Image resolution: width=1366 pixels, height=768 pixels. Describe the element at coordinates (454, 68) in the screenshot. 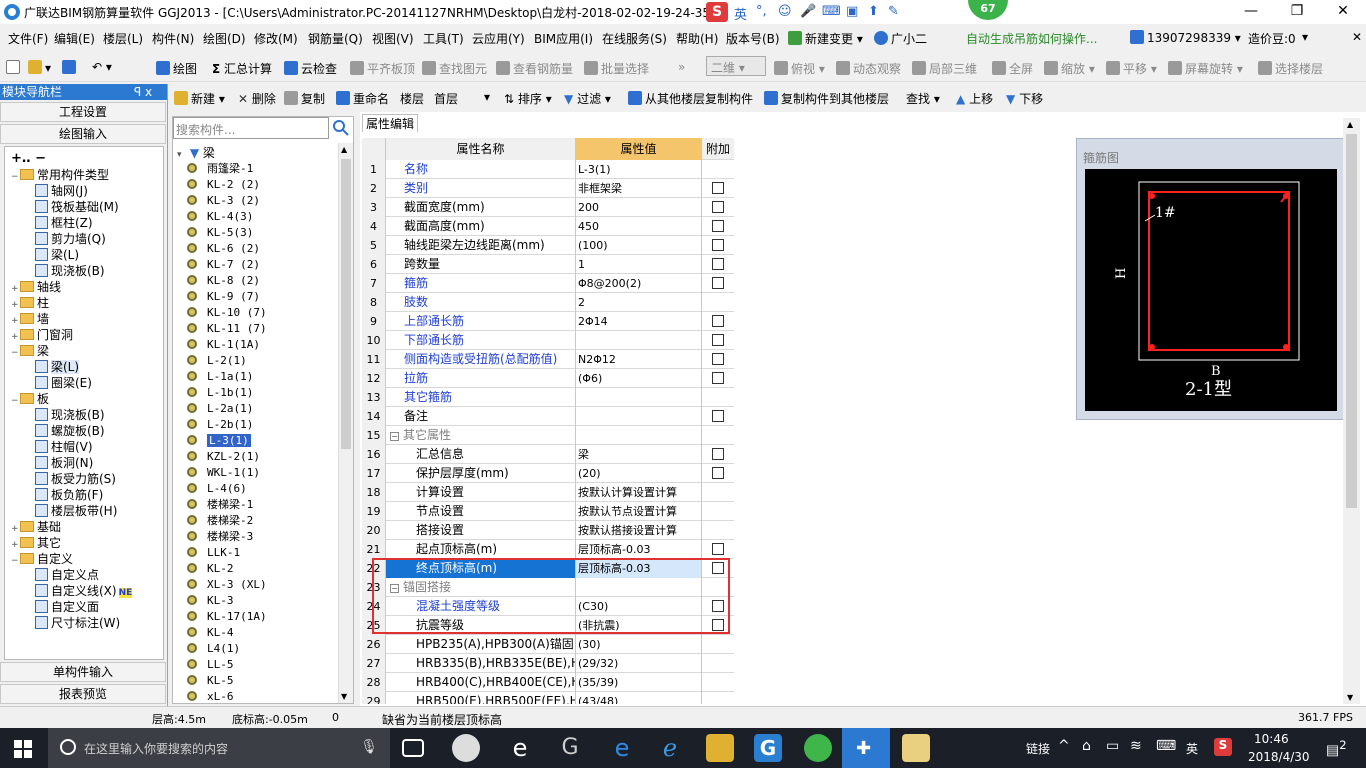

I see `find-element-button: 查找图元` at that location.